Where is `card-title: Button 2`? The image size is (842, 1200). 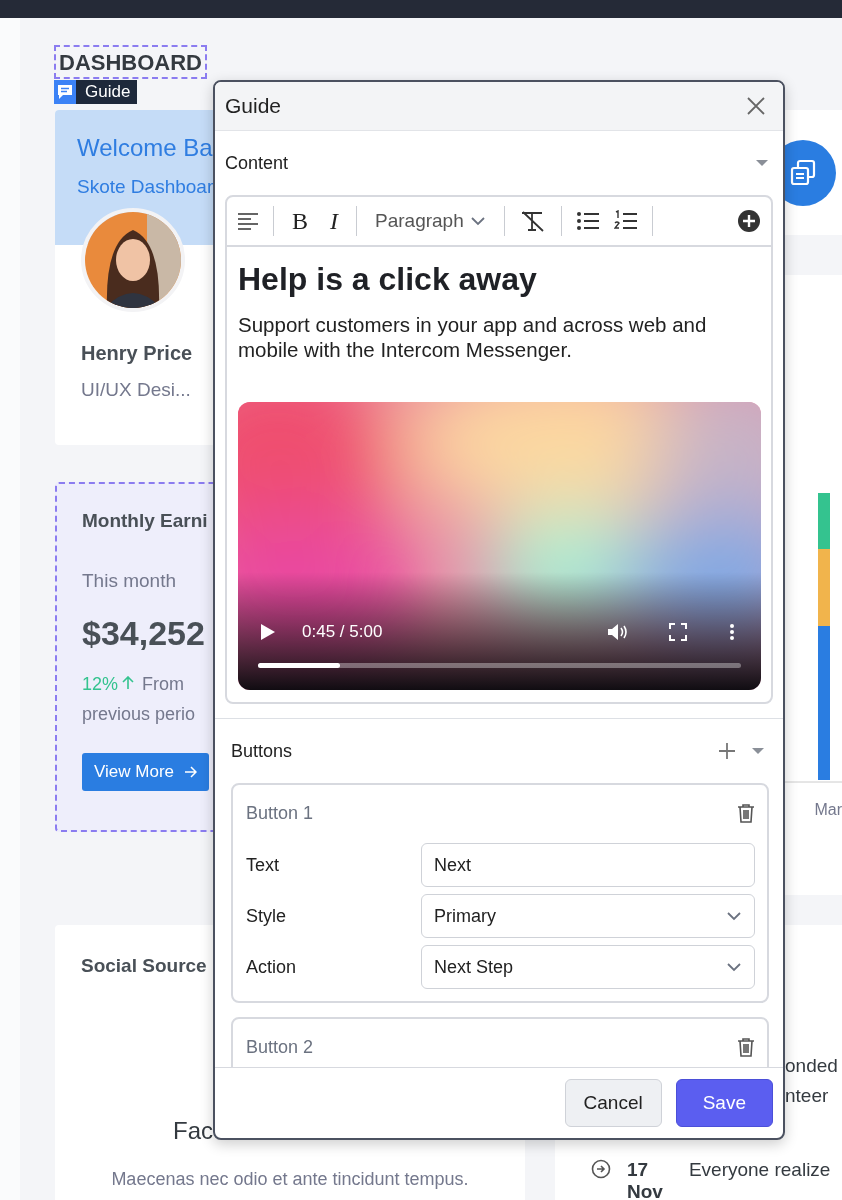 card-title: Button 2 is located at coordinates (280, 1047).